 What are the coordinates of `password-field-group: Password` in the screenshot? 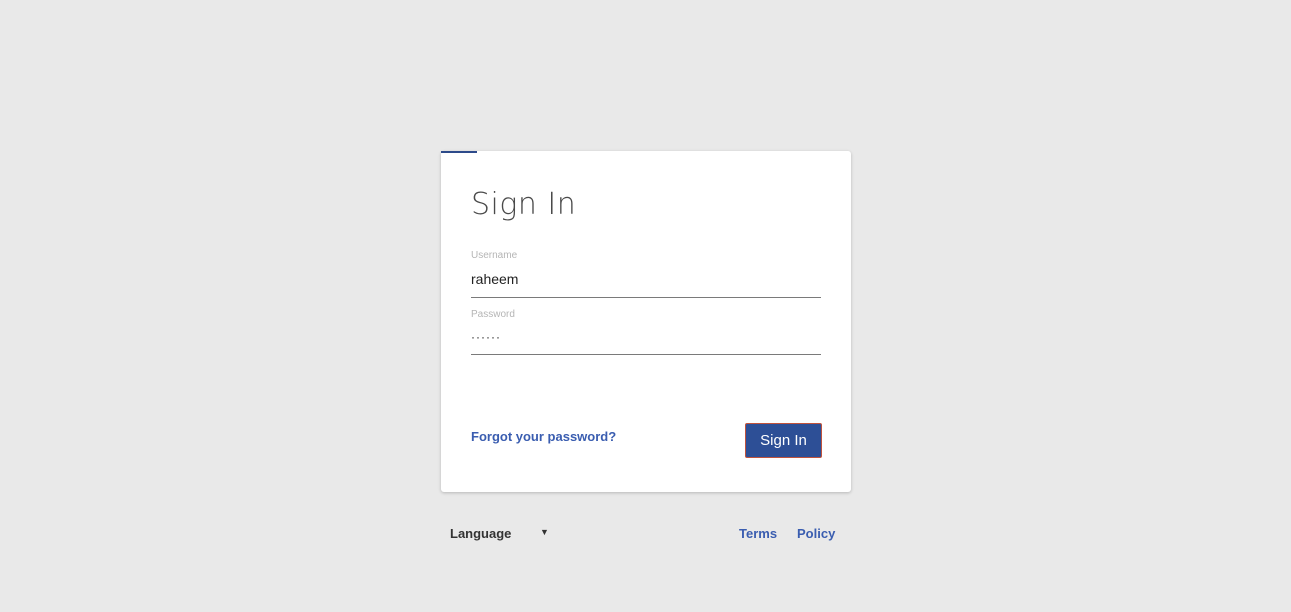 It's located at (646, 331).